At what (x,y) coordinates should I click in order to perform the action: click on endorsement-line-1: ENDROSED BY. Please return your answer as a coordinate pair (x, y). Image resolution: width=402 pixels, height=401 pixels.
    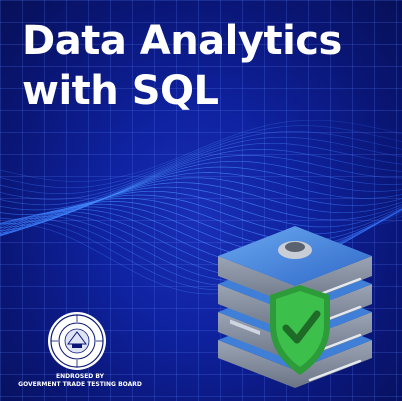
    Looking at the image, I should click on (80, 376).